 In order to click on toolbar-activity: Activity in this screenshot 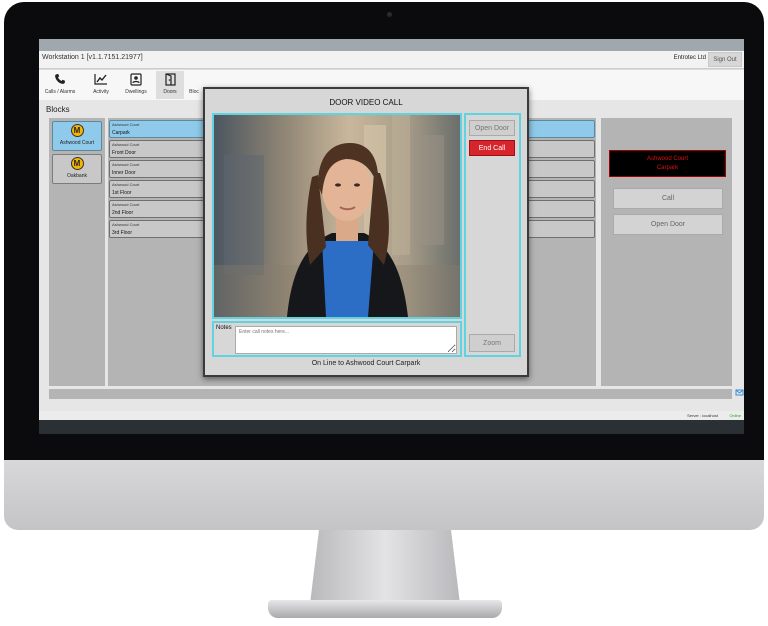, I will do `click(101, 85)`.